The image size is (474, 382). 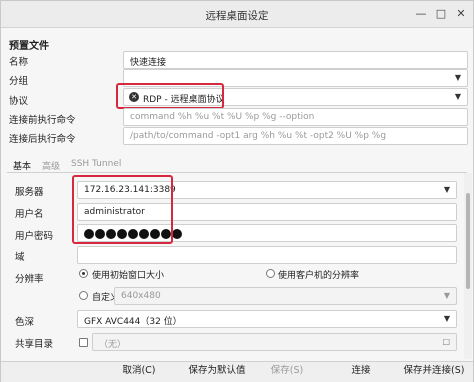 What do you see at coordinates (468, 241) in the screenshot?
I see `scrollbar-thumb` at bounding box center [468, 241].